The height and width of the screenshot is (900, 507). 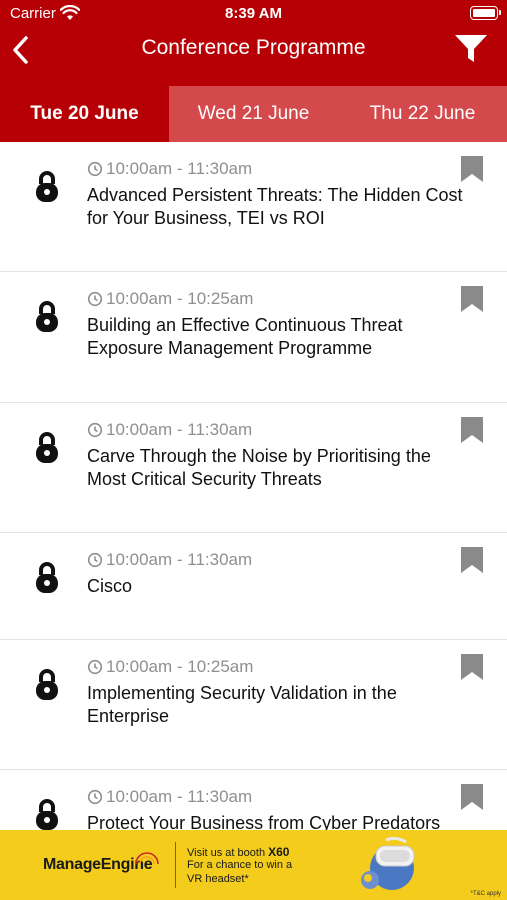 I want to click on ad-terms: *T&C apply, so click(x=485, y=894).